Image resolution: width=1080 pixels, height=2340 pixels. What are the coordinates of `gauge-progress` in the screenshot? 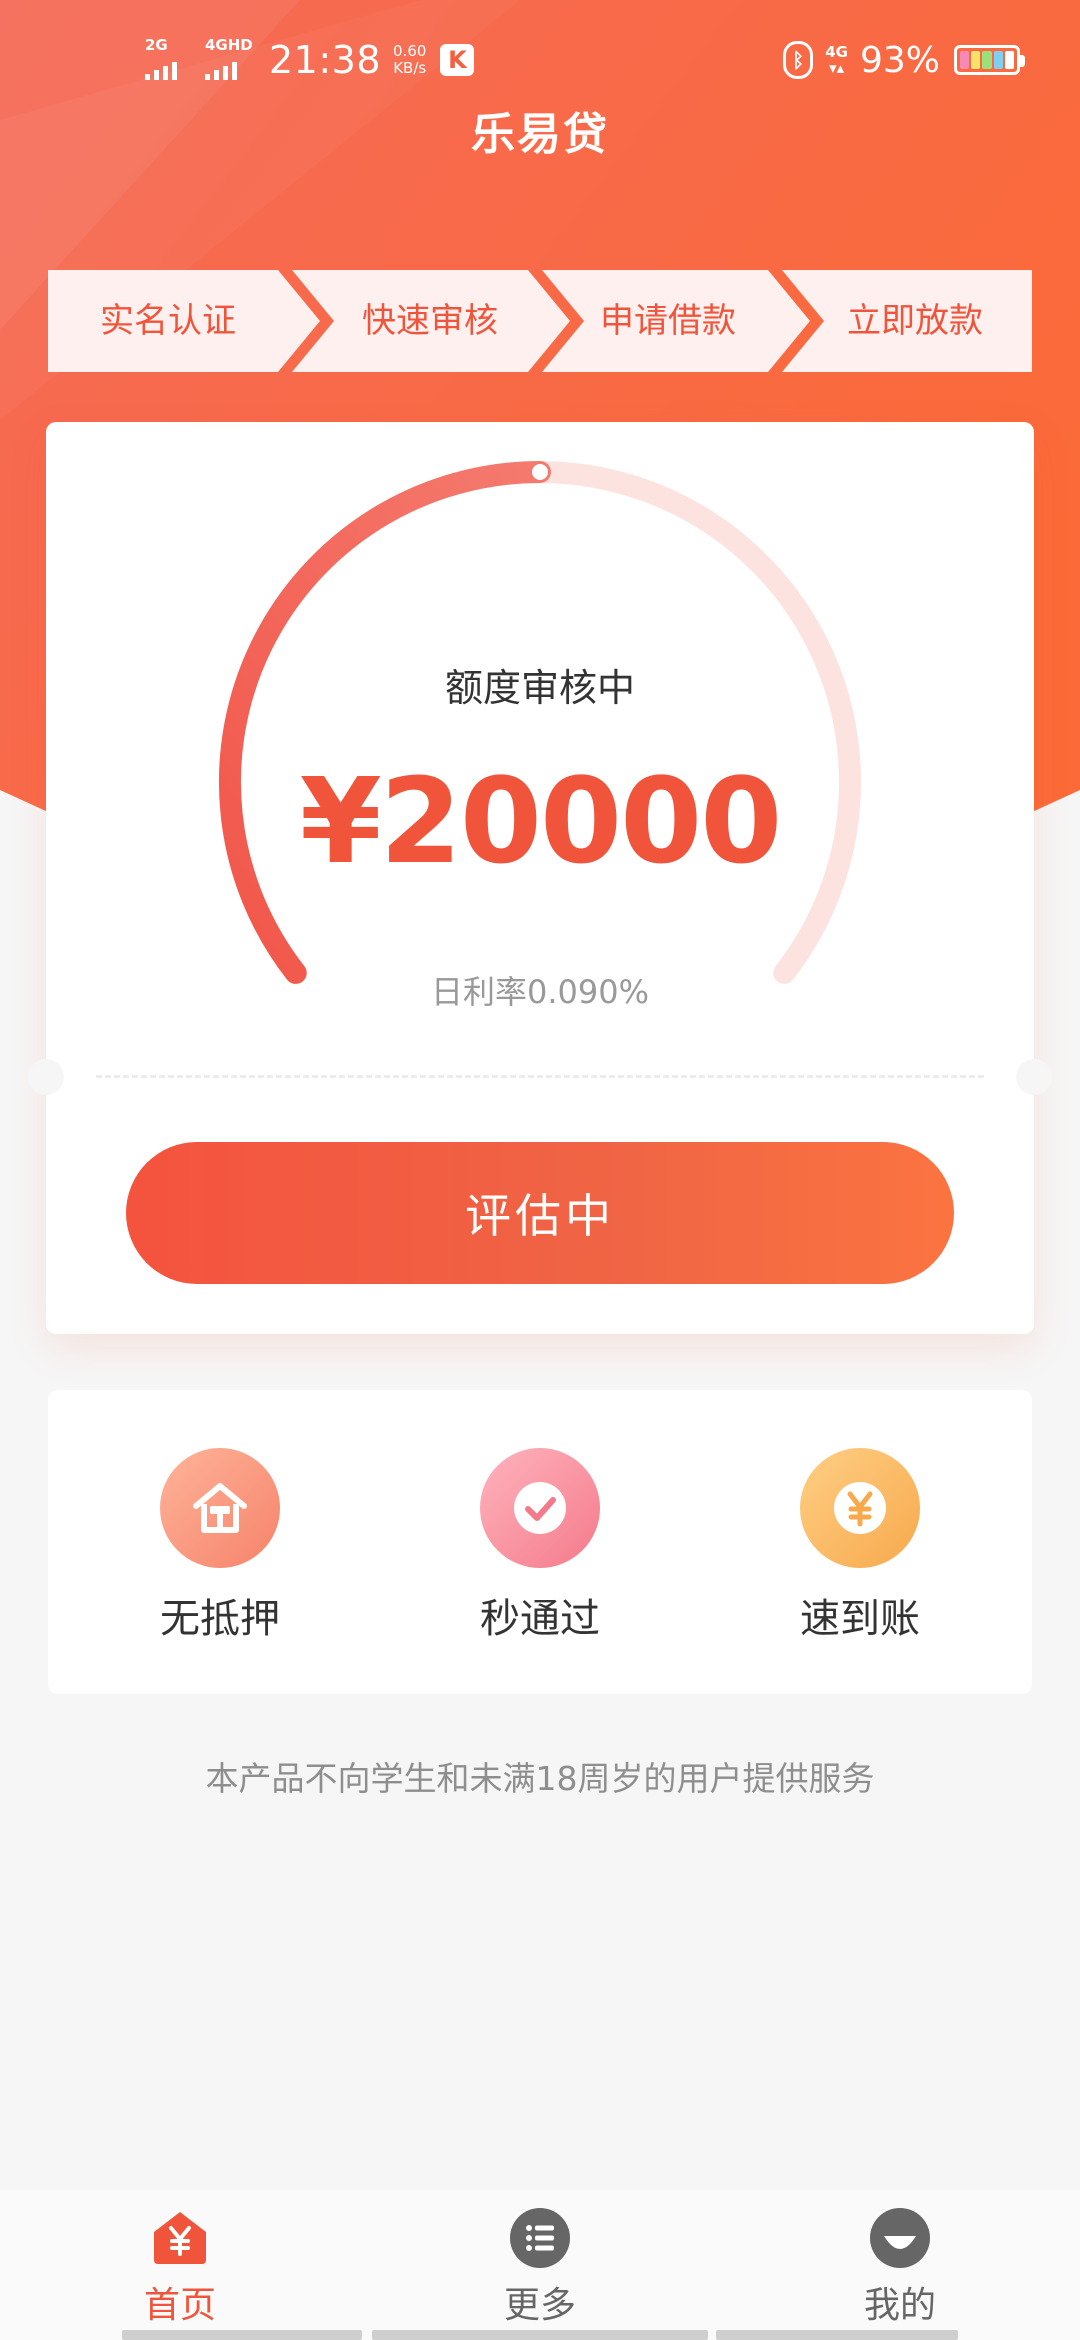 It's located at (384, 722).